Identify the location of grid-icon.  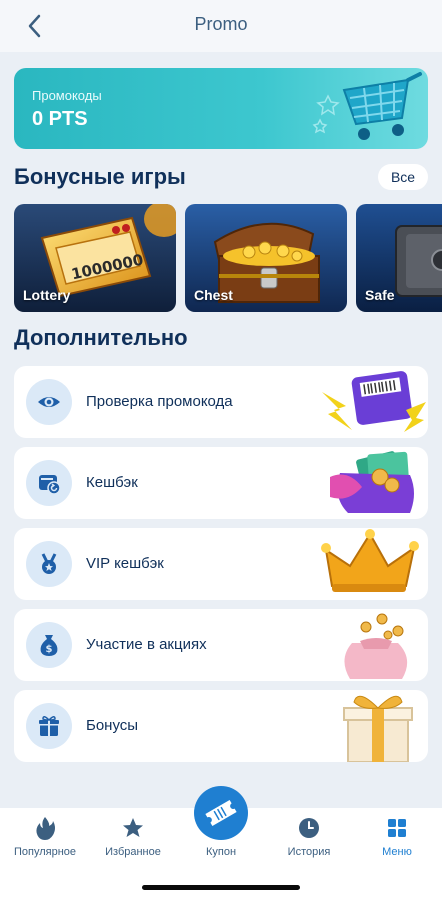
(397, 828).